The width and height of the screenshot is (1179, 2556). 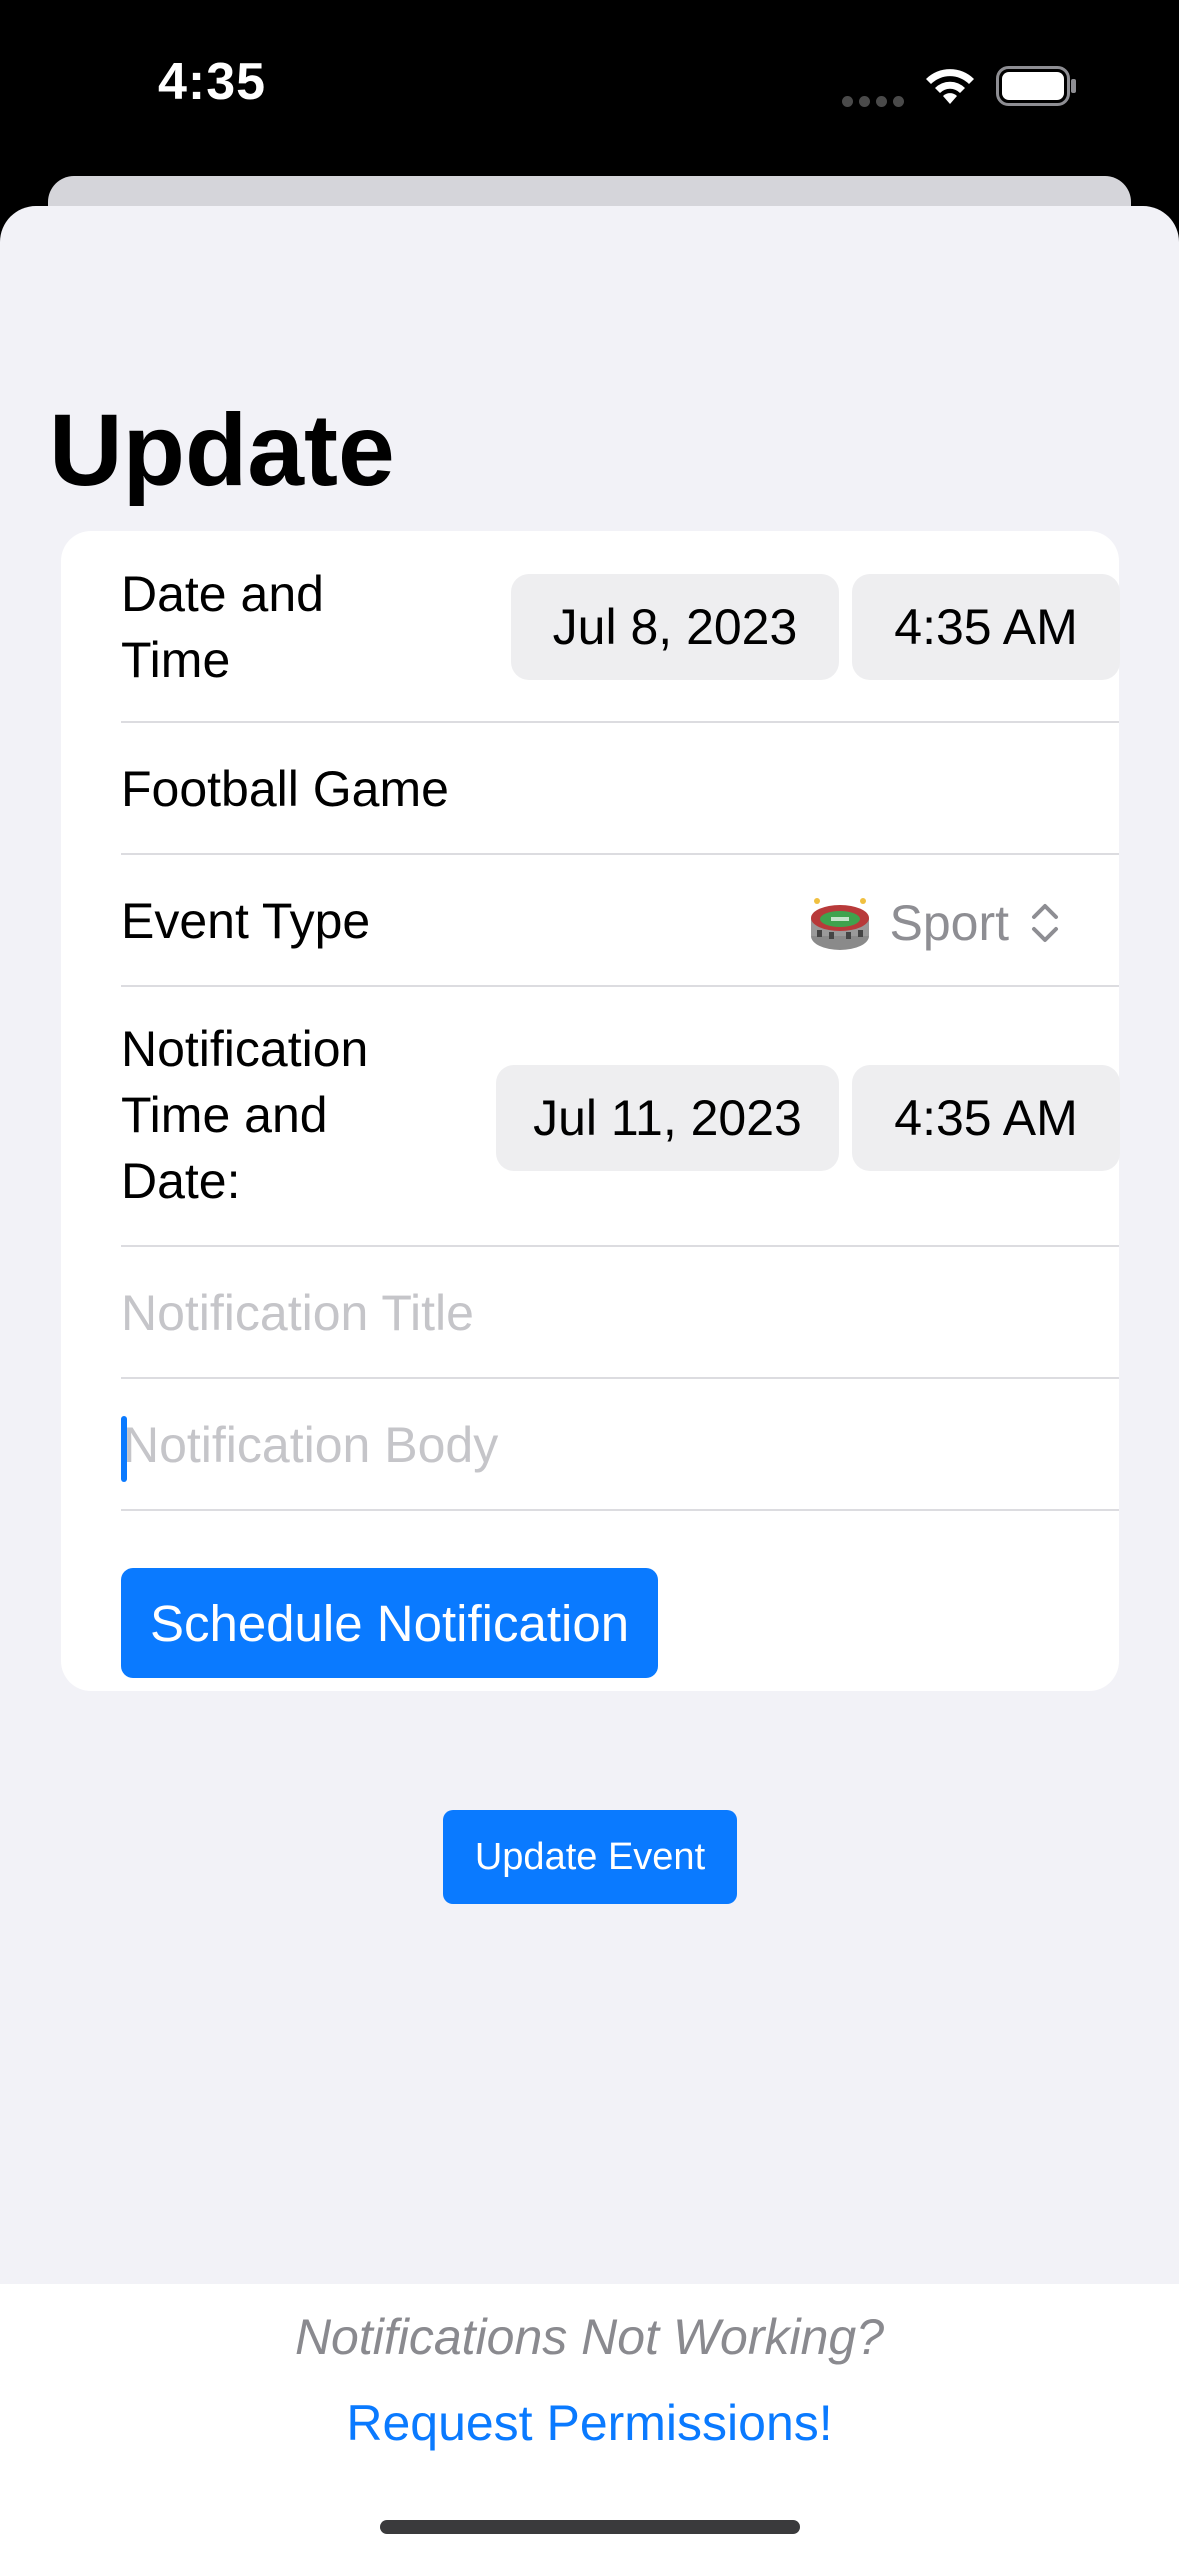 What do you see at coordinates (389, 1623) in the screenshot?
I see `schedule-notification-button: Schedule Notification` at bounding box center [389, 1623].